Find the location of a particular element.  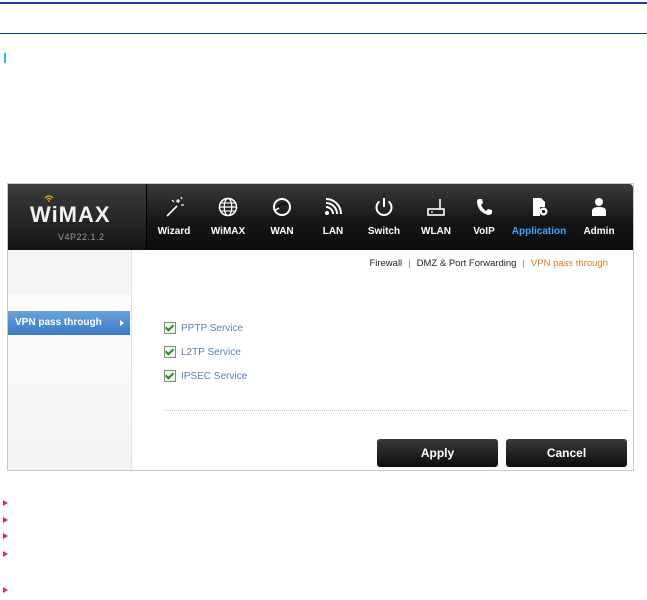

nav-item-switch: Switch is located at coordinates (384, 217).